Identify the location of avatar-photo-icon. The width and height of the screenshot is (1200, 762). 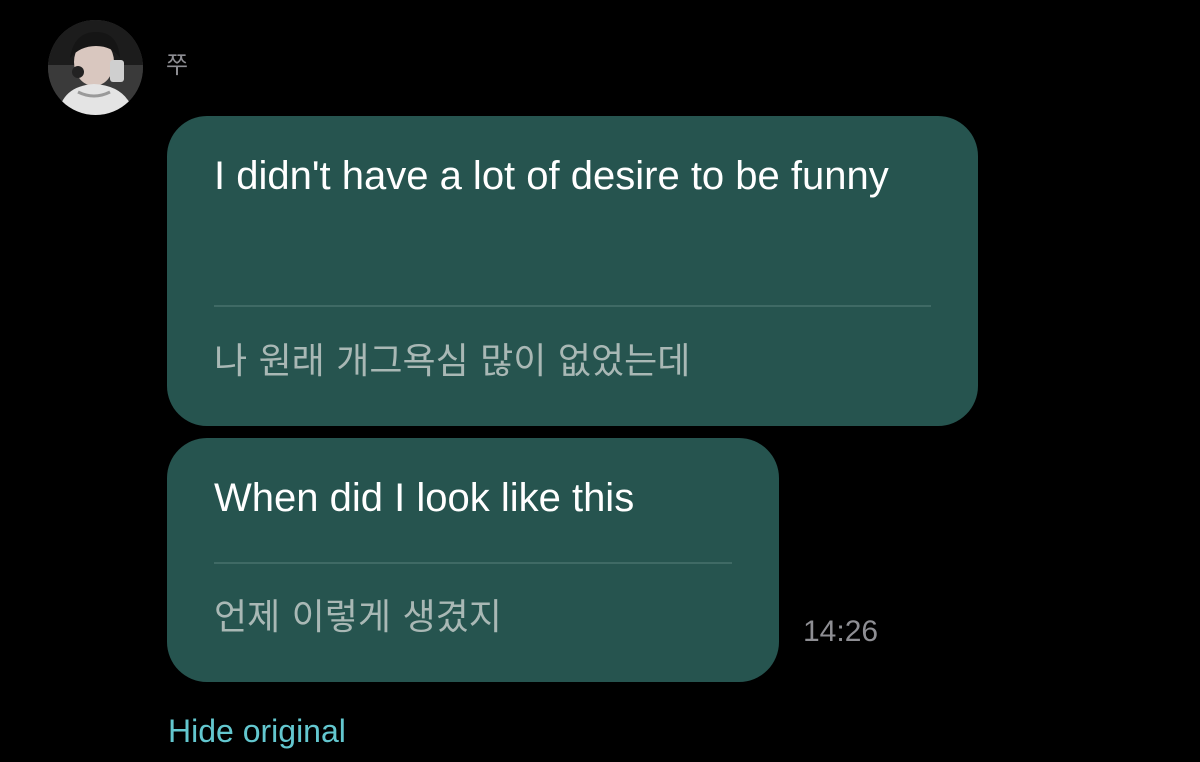
(95, 67).